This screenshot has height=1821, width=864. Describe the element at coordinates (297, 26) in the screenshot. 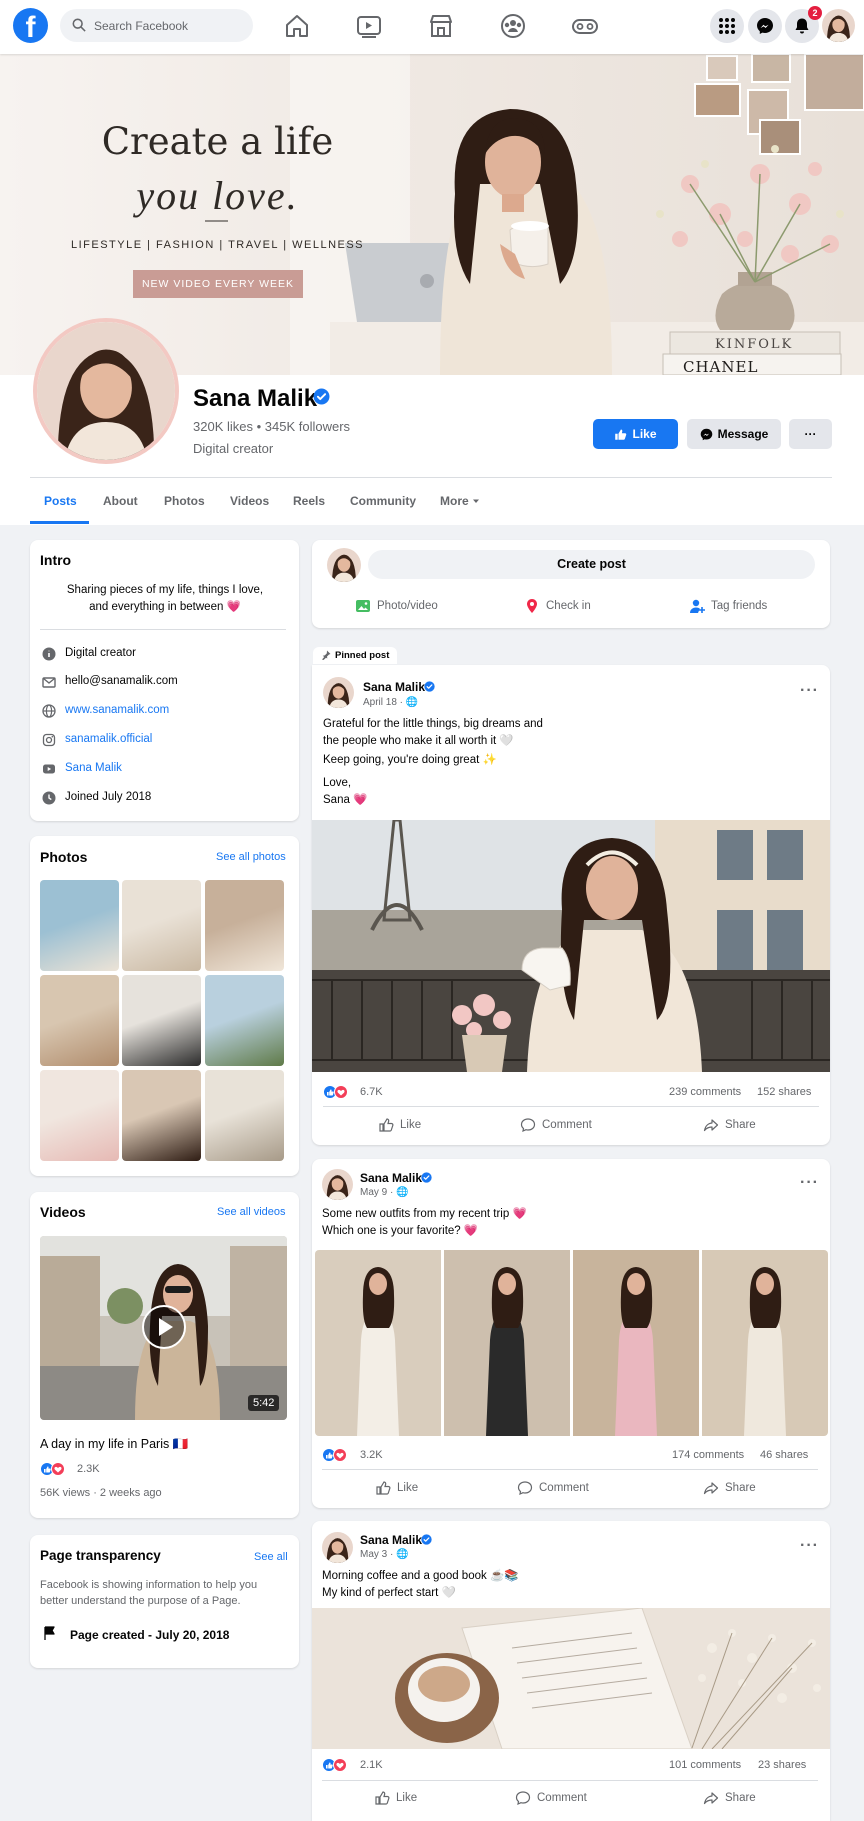

I see `home-icon` at that location.